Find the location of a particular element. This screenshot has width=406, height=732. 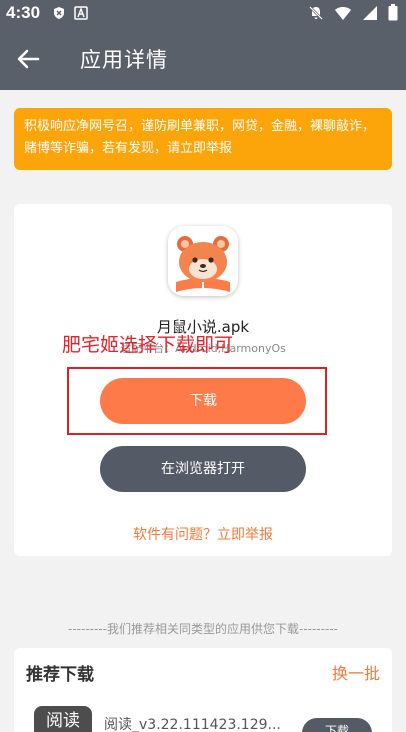

download-button: 下载 is located at coordinates (203, 401).